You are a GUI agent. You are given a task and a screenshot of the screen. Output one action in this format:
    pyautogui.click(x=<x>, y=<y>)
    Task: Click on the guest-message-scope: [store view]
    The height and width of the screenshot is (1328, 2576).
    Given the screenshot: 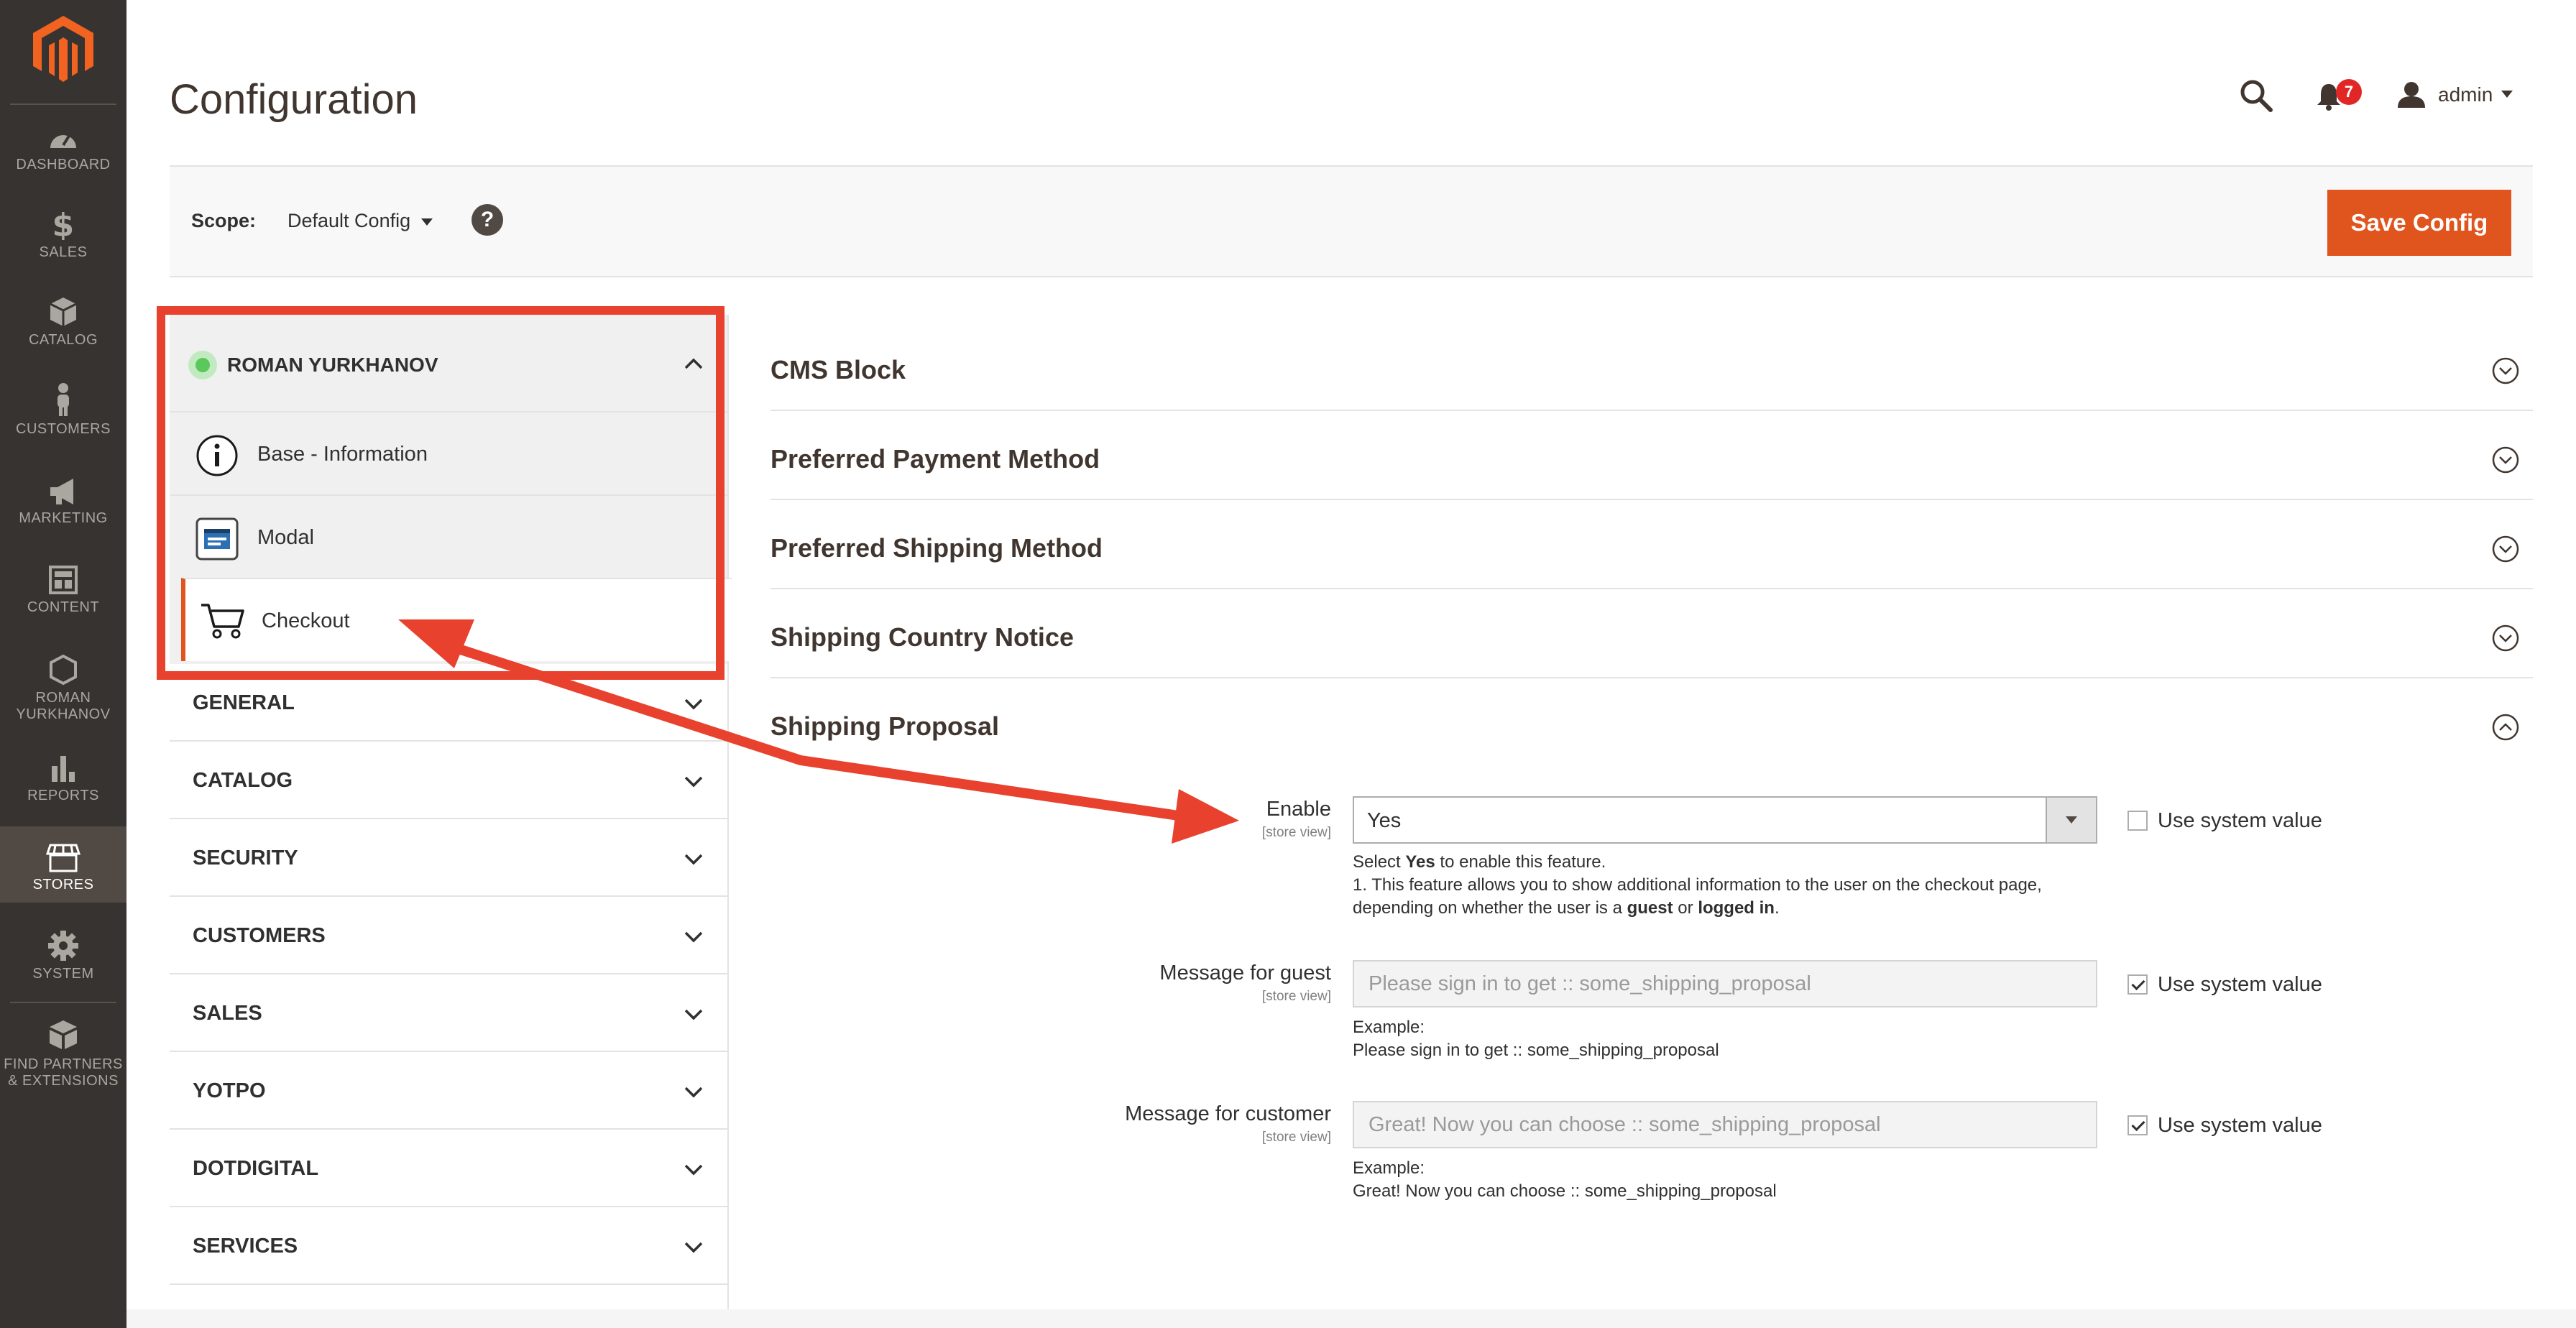 What is the action you would take?
    pyautogui.click(x=1296, y=996)
    